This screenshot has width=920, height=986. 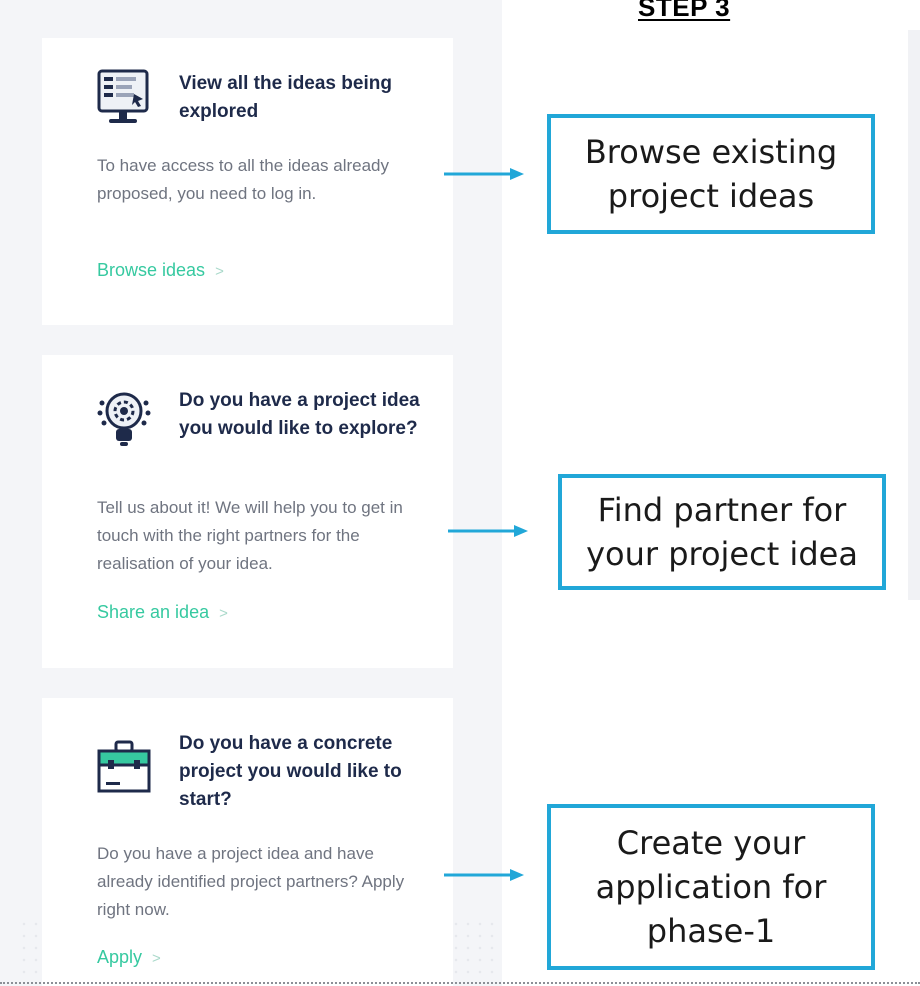 I want to click on callout-text: Find partner for your project idea, so click(x=722, y=532).